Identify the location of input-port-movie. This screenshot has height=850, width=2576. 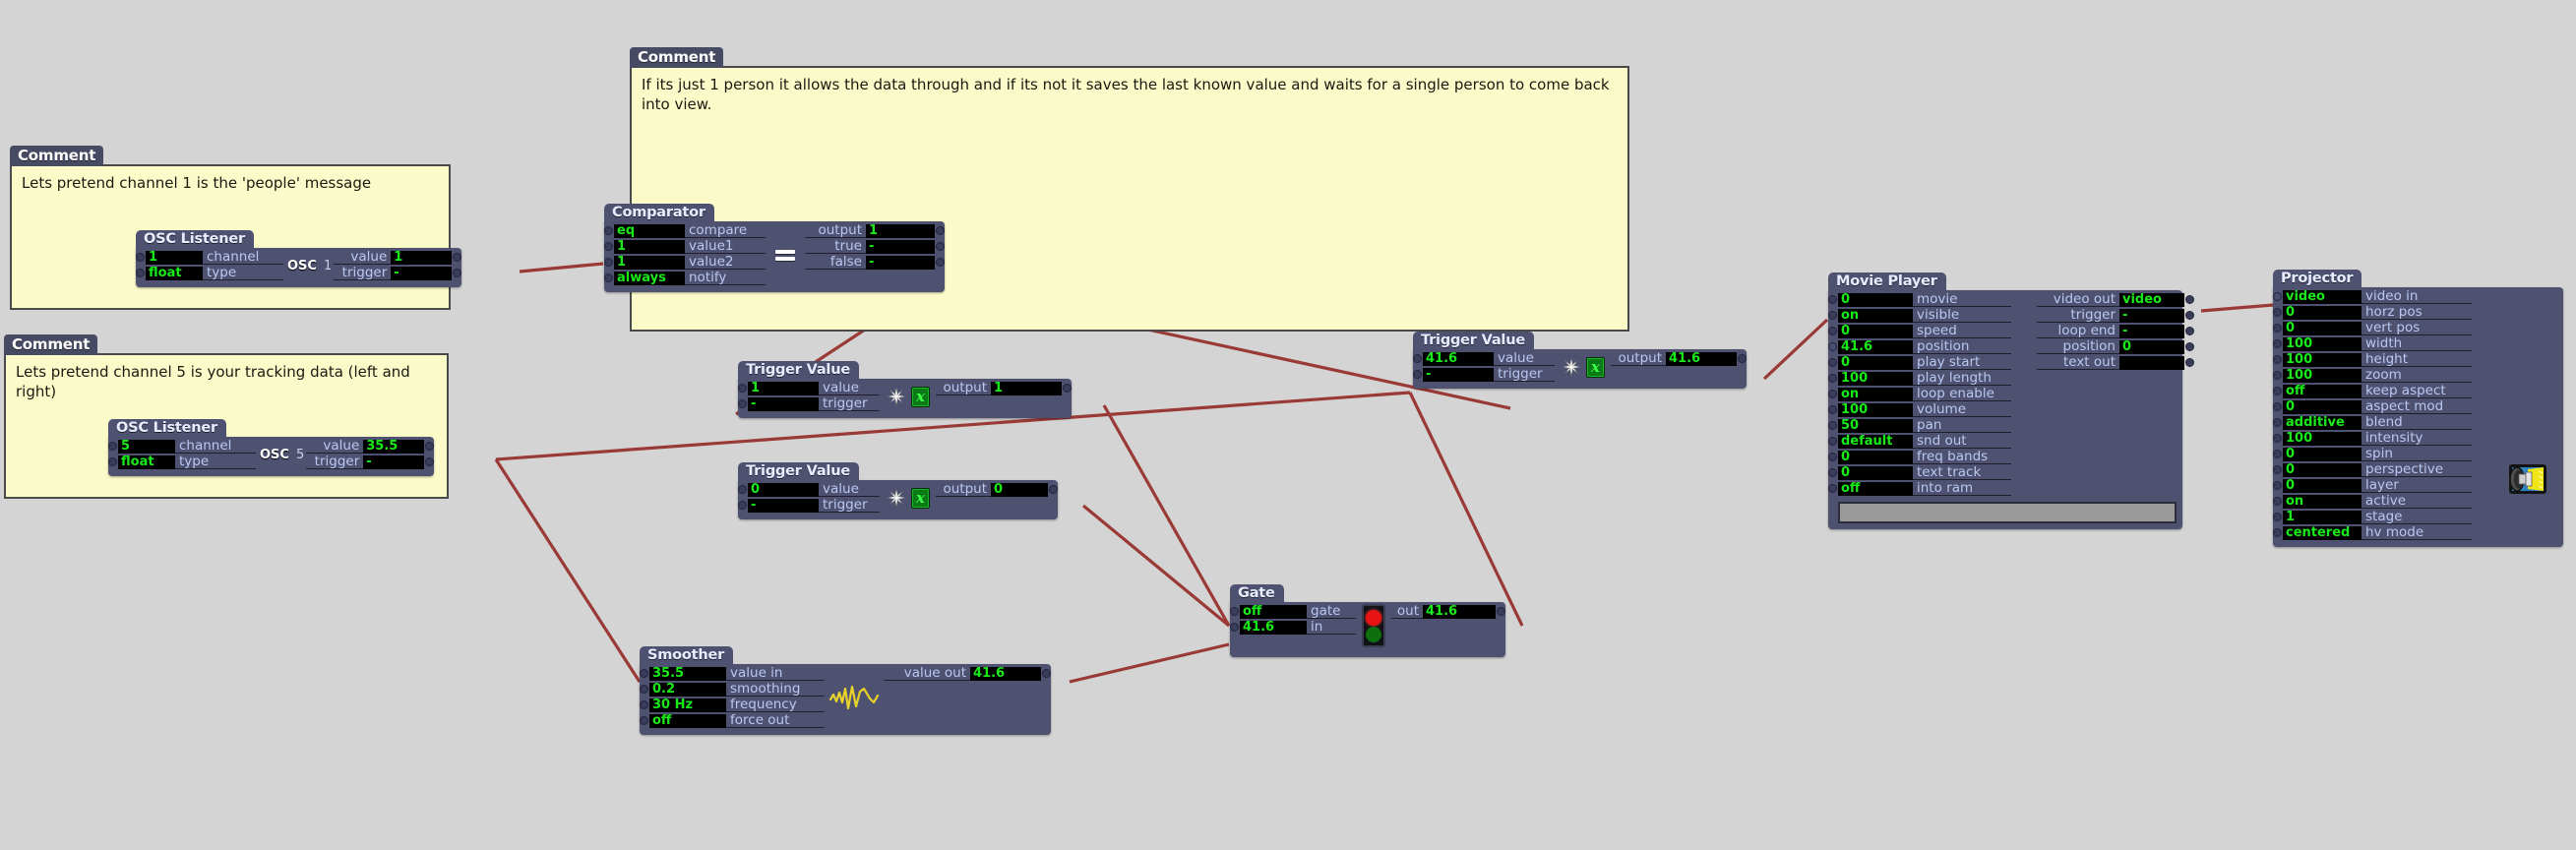
(1832, 299).